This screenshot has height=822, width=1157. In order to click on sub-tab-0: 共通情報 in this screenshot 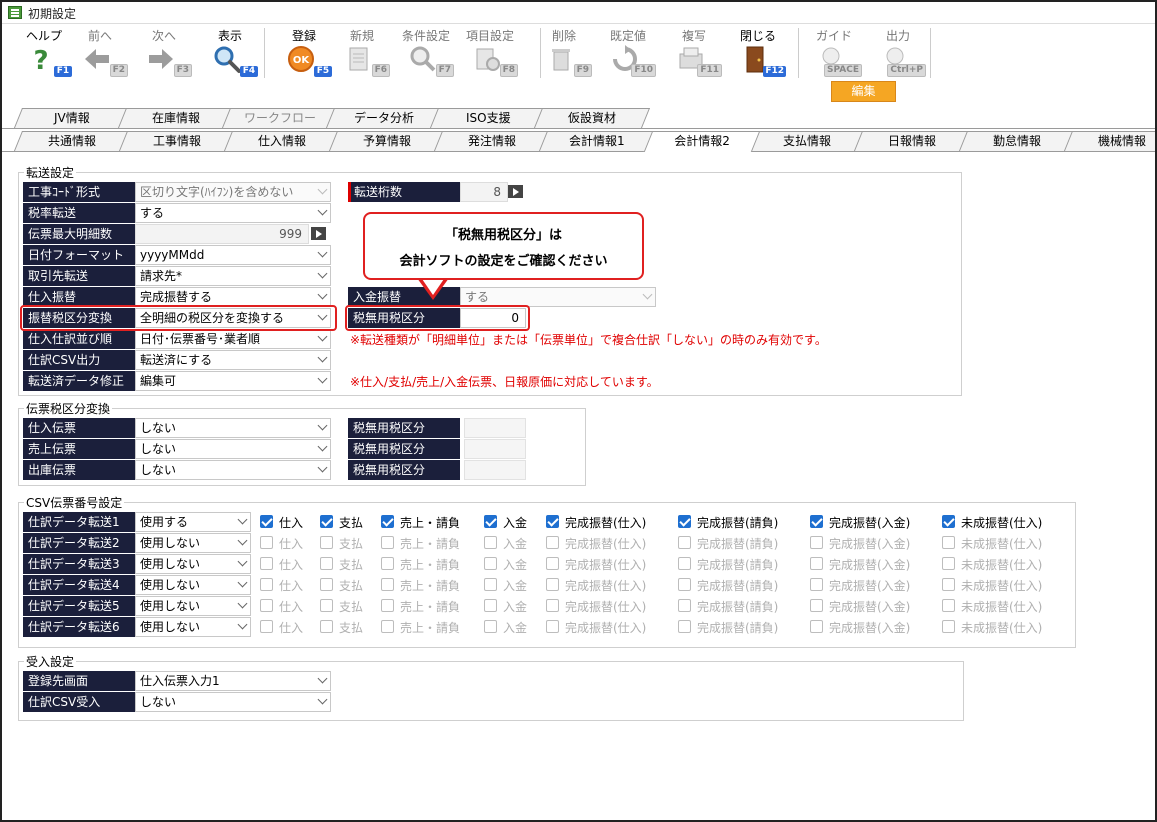, I will do `click(72, 141)`.